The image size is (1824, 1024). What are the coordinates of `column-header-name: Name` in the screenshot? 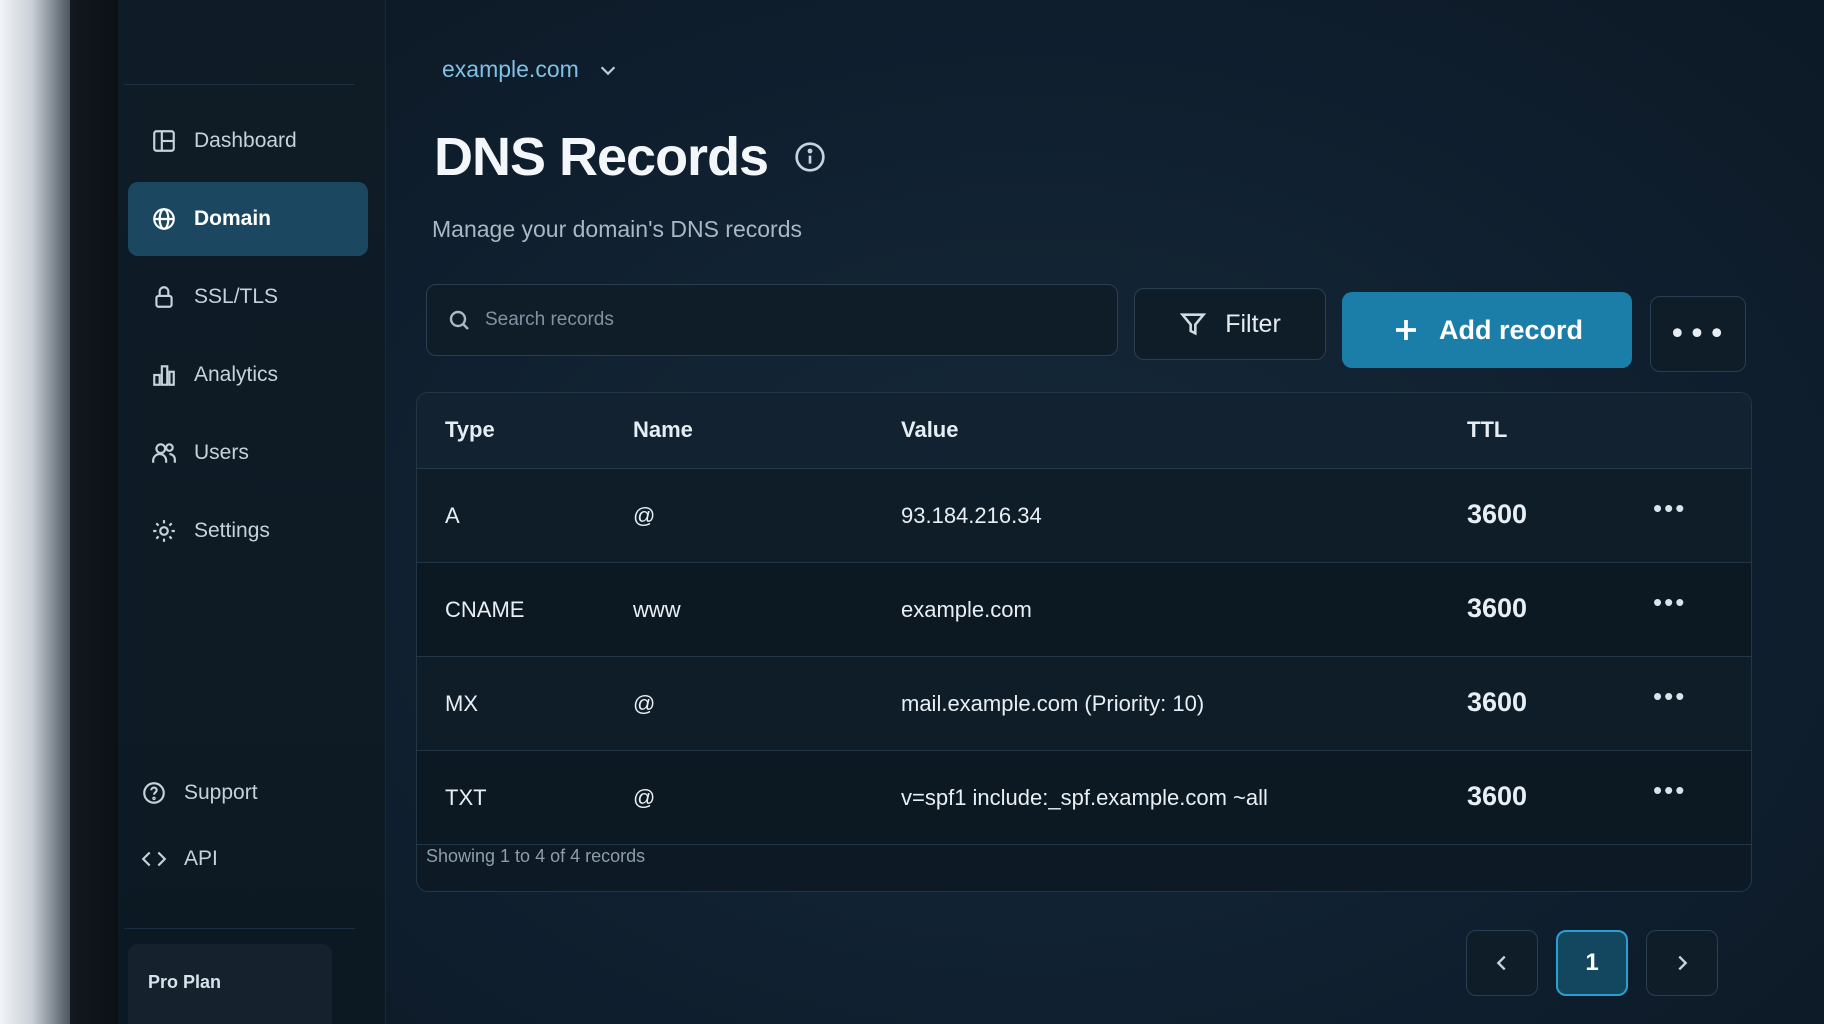 It's located at (663, 430).